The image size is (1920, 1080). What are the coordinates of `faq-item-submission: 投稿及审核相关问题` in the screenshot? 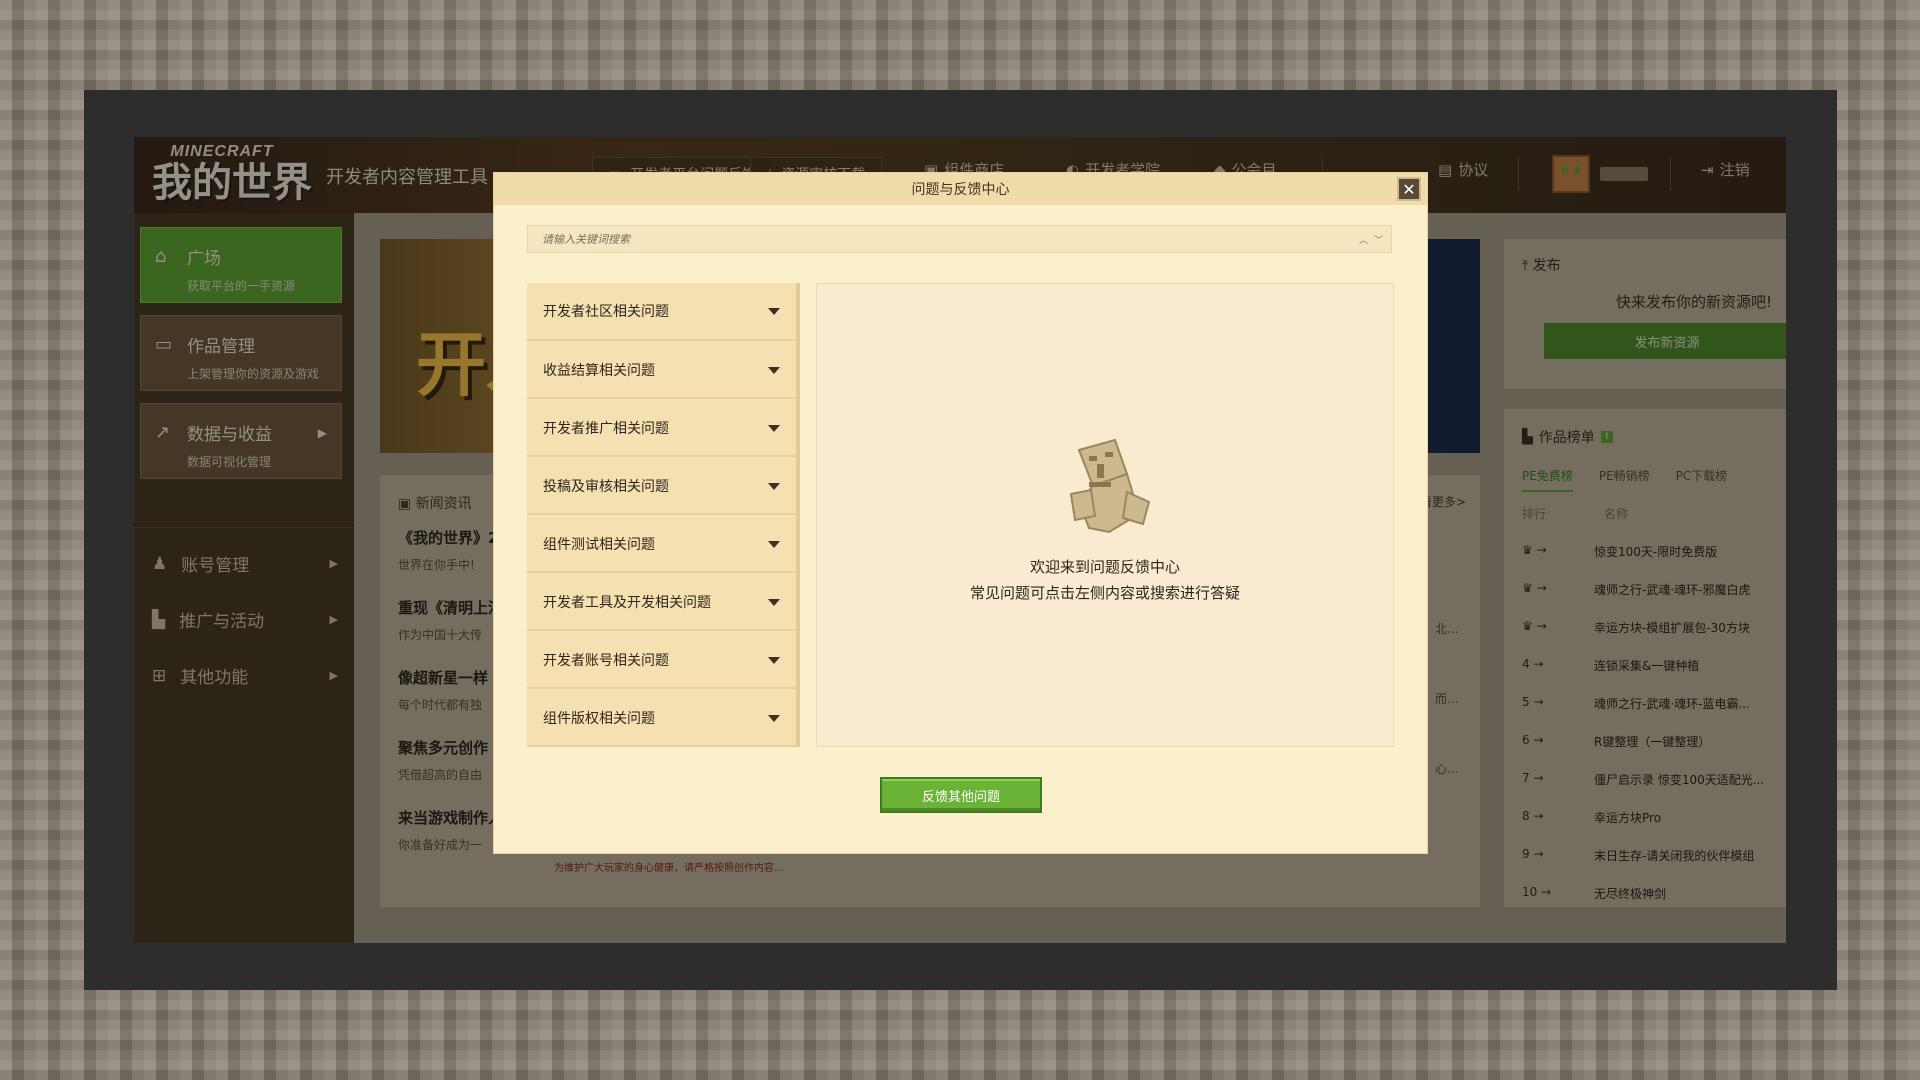 It's located at (661, 487).